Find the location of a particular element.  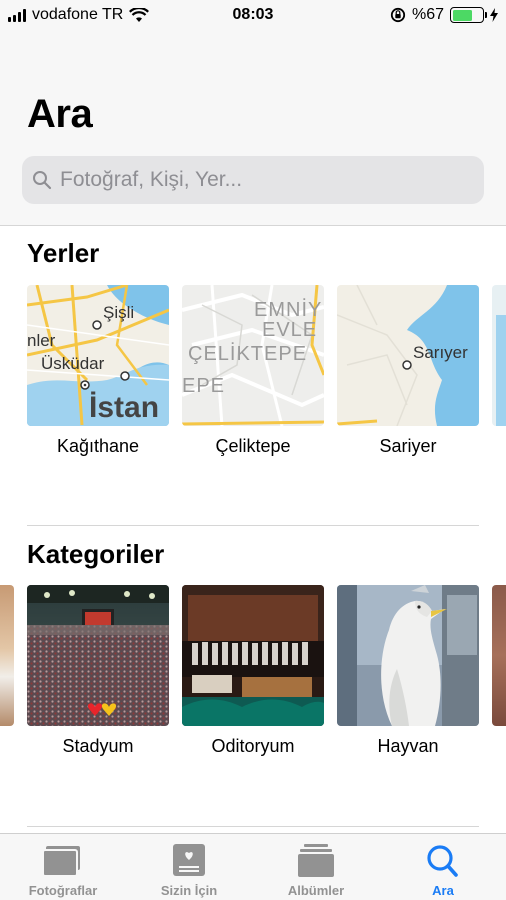

category-photo-stadium is located at coordinates (98, 655).